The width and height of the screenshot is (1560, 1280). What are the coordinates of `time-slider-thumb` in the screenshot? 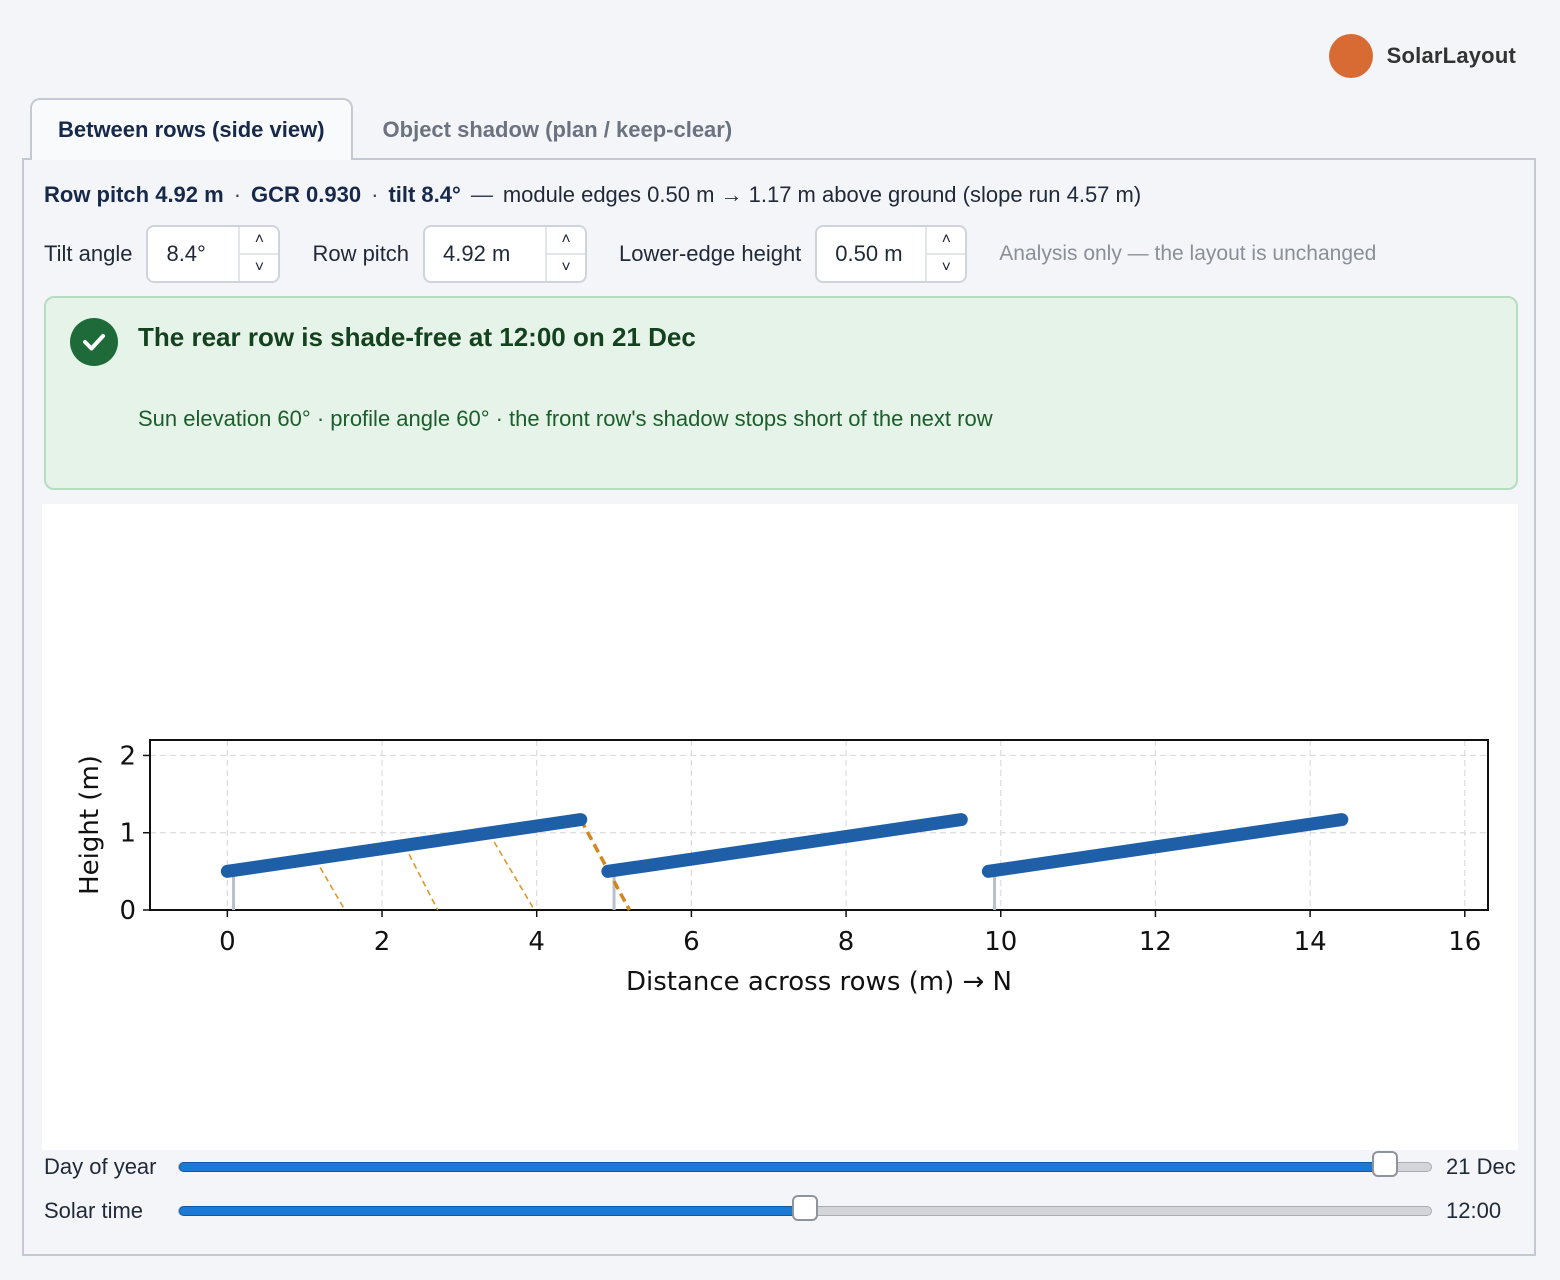 It's located at (805, 1208).